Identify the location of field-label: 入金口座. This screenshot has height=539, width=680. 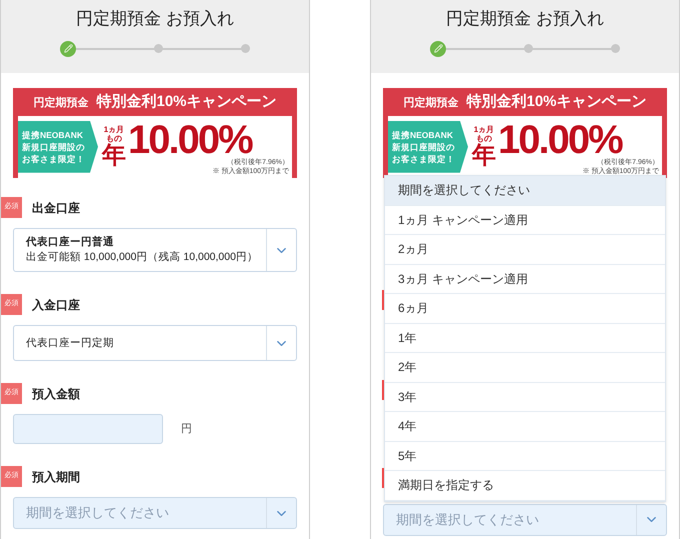
(56, 305).